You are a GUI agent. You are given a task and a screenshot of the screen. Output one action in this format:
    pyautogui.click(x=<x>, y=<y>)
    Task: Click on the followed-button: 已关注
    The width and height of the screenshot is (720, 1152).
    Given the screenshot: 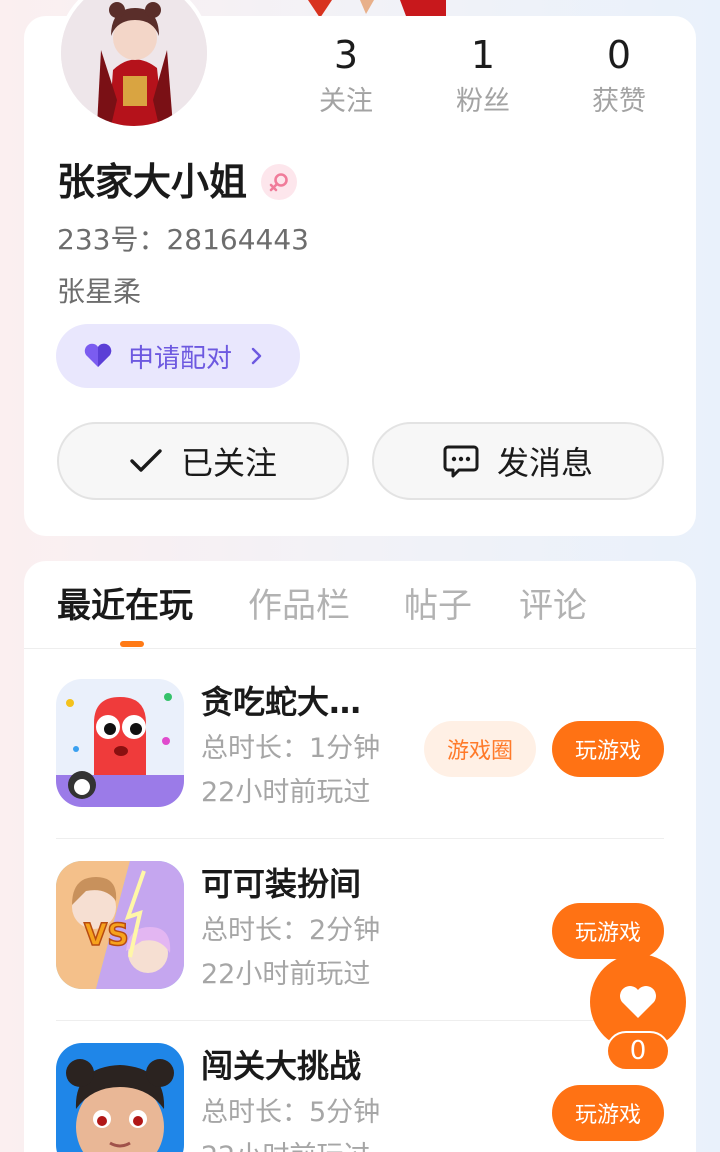 What is the action you would take?
    pyautogui.click(x=203, y=461)
    